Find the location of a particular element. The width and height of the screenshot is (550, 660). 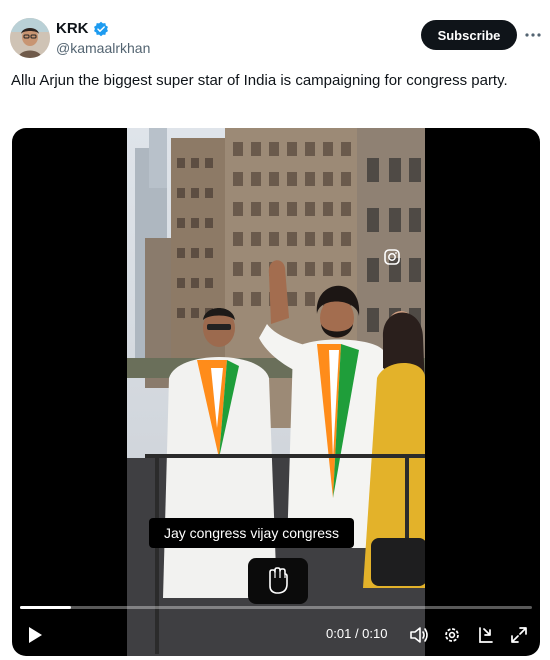

download-icon is located at coordinates (486, 635).